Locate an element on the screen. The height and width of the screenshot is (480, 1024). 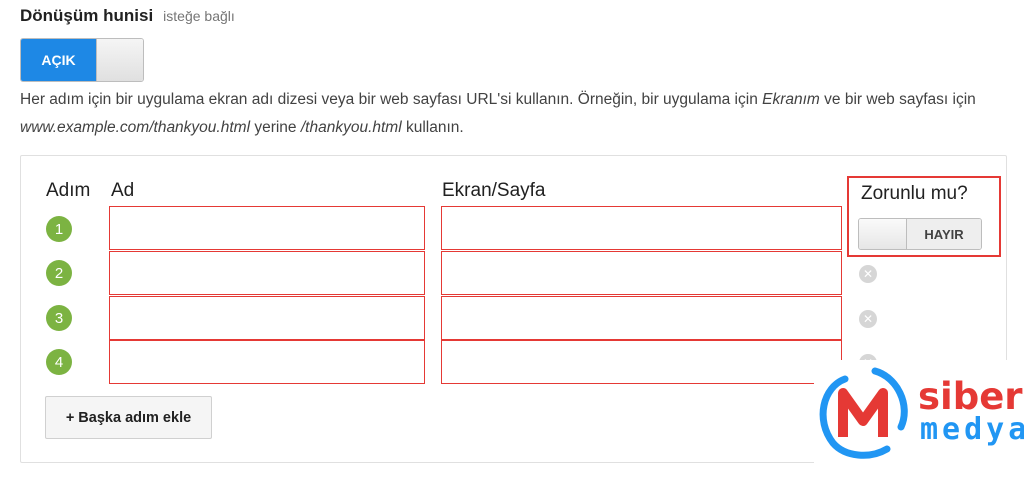
column-header-required: Zorunlu mu? is located at coordinates (914, 193).